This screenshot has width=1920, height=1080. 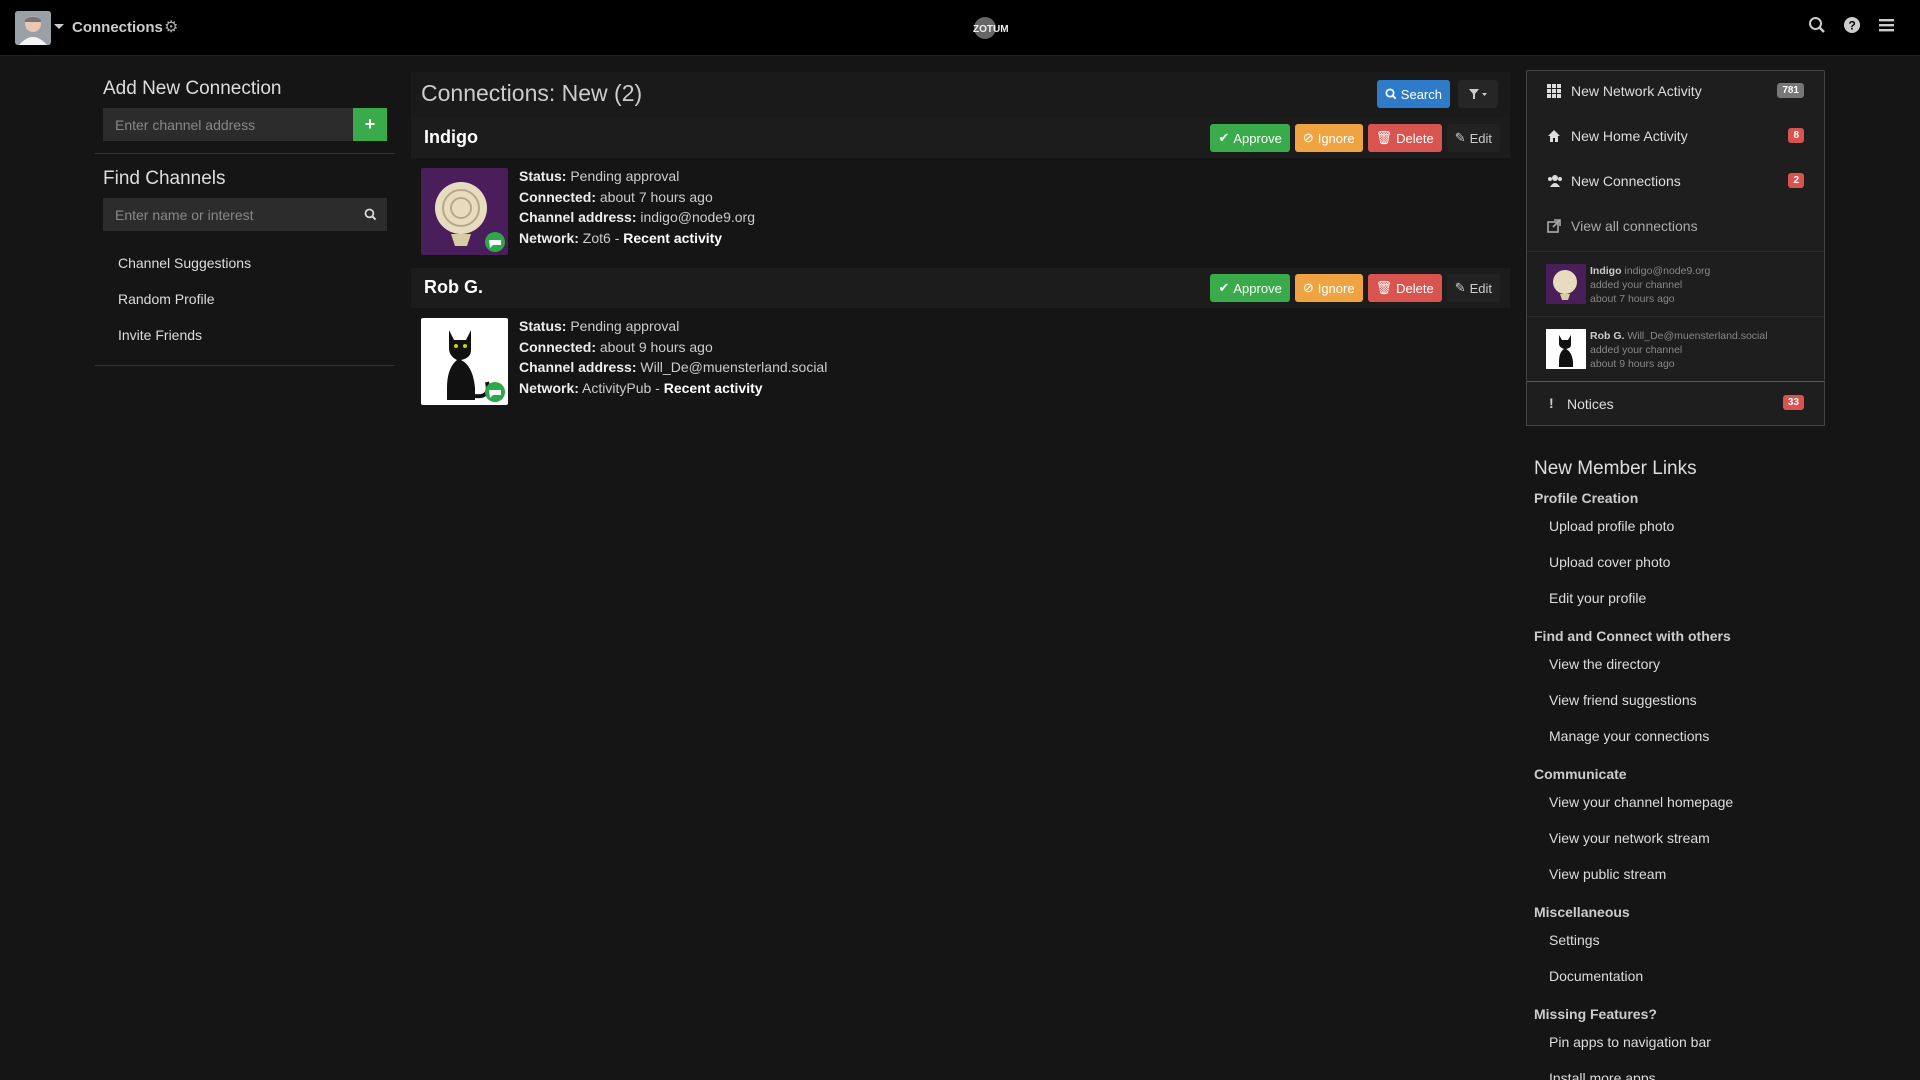 What do you see at coordinates (1679, 1072) in the screenshot?
I see `install-apps-link: Install more apps` at bounding box center [1679, 1072].